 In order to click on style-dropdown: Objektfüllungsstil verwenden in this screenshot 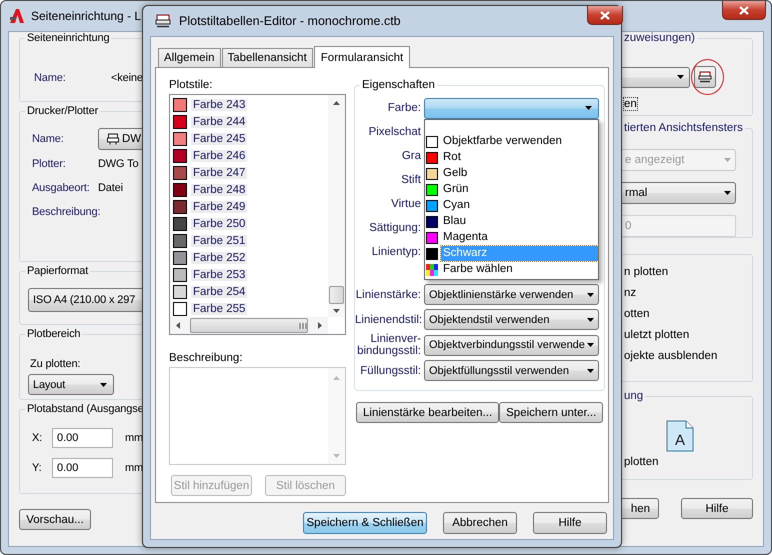, I will do `click(511, 370)`.